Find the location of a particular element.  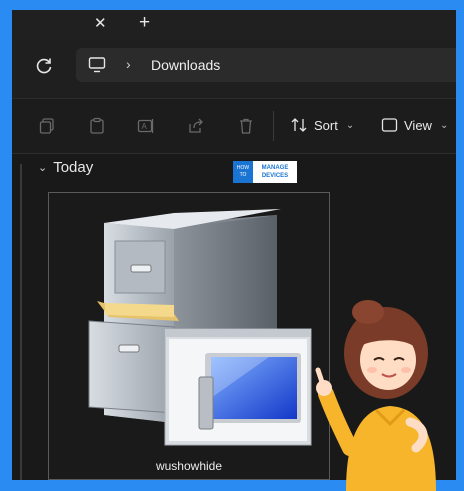

address-bar: › Downloads is located at coordinates (234, 69).